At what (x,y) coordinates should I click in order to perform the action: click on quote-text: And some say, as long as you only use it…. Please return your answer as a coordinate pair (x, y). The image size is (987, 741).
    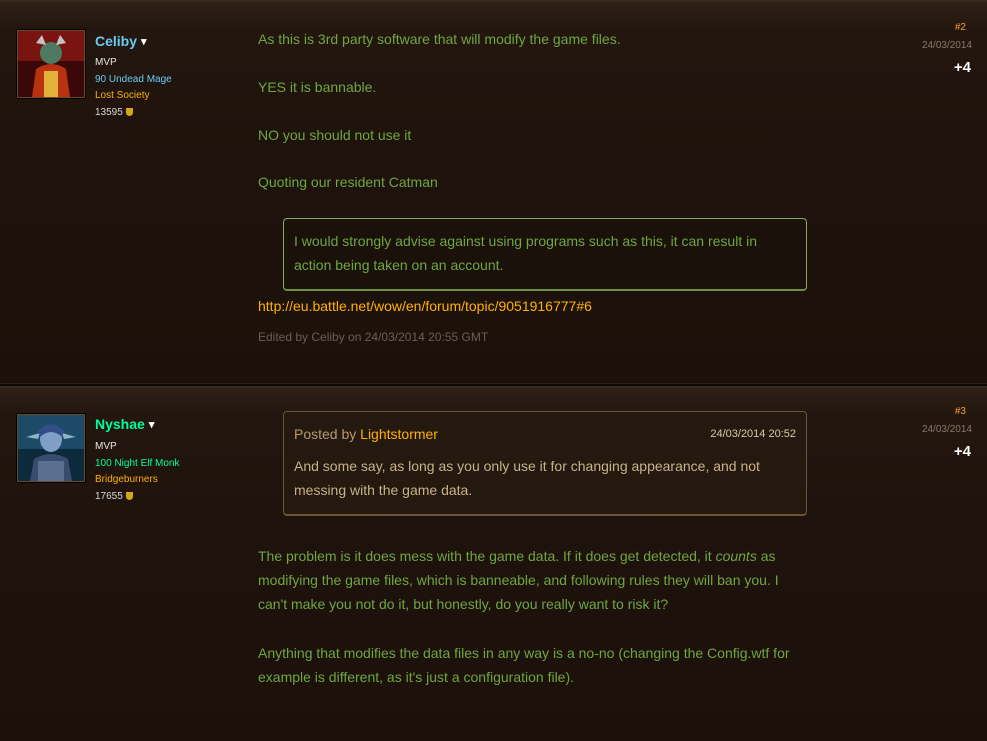
    Looking at the image, I should click on (527, 478).